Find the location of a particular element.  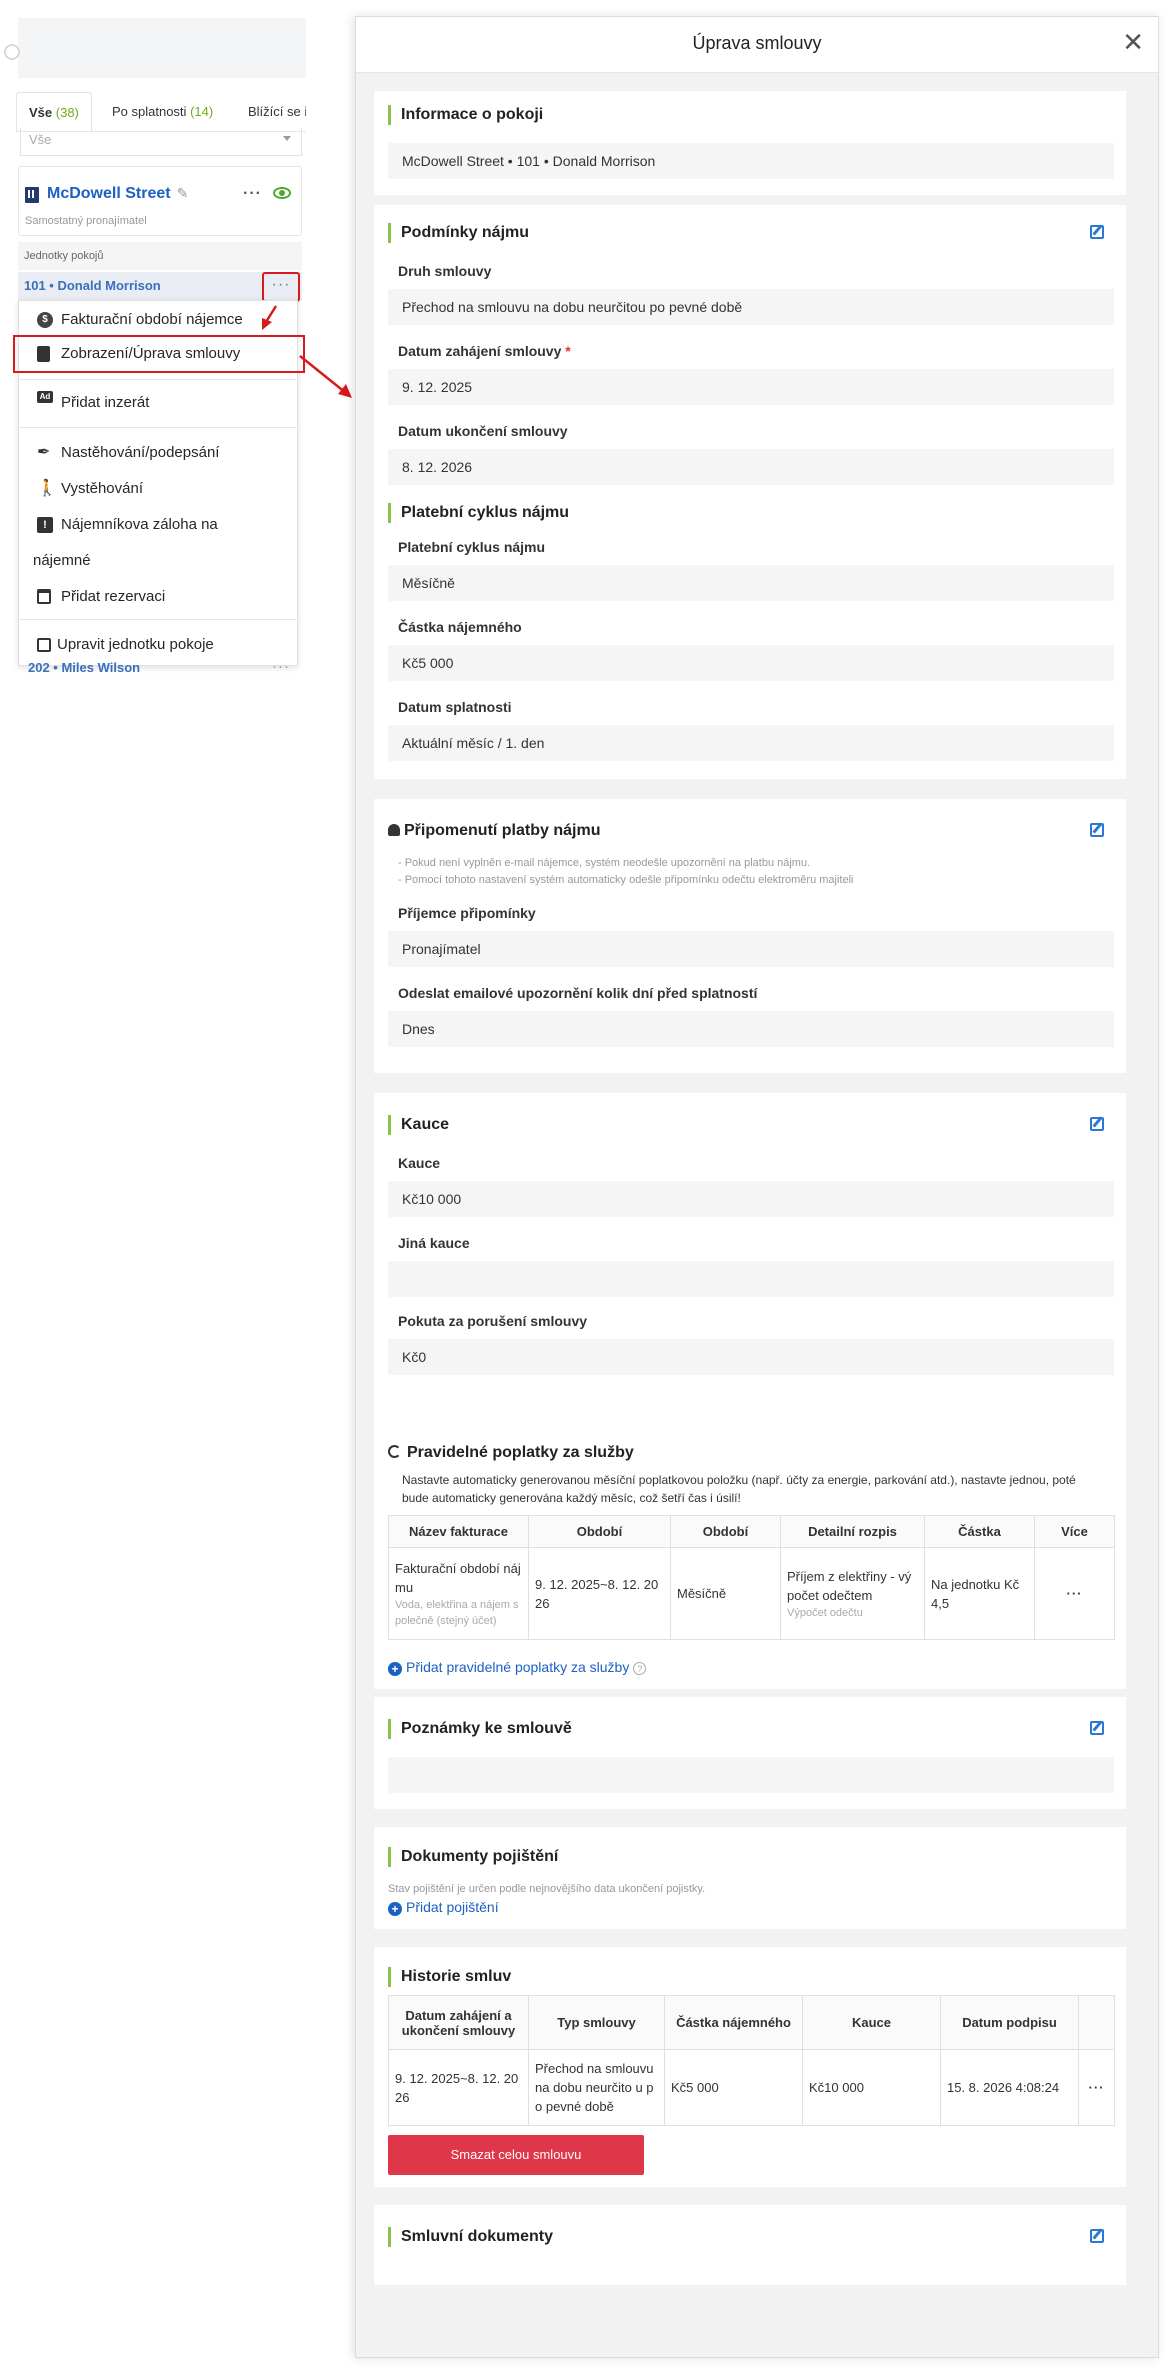

arrow-head-right is located at coordinates (345, 391).